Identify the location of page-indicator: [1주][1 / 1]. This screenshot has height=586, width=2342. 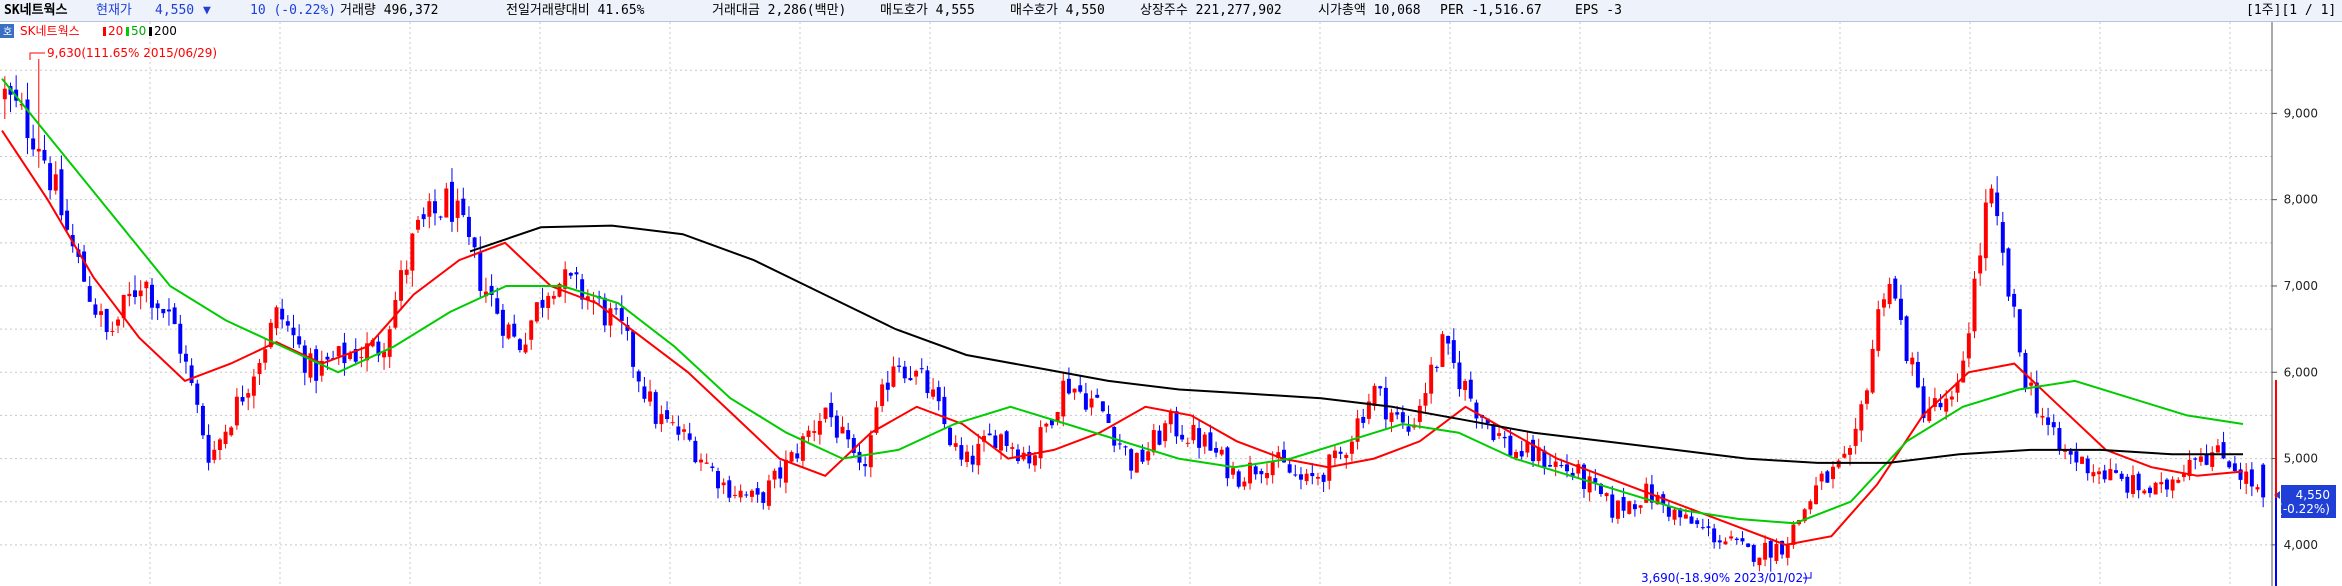
(2291, 10).